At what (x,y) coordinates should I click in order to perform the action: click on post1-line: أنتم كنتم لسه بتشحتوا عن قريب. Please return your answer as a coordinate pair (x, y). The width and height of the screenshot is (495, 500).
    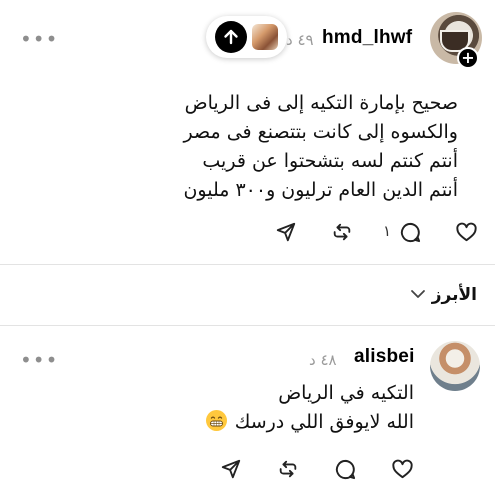
    Looking at the image, I should click on (330, 161).